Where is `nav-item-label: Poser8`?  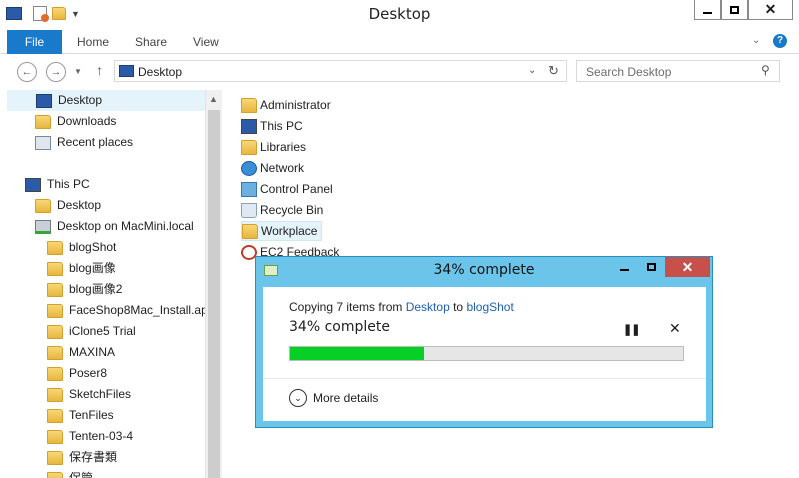
nav-item-label: Poser8 is located at coordinates (88, 373).